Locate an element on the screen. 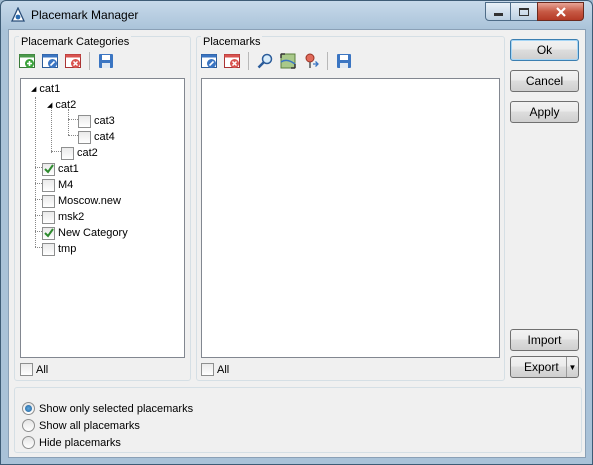 This screenshot has width=593, height=465. delete-placemark-icon is located at coordinates (232, 61).